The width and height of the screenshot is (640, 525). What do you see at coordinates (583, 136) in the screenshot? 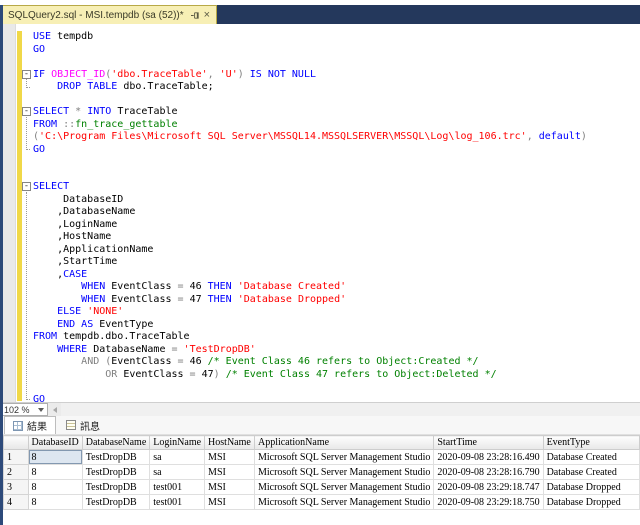
I see `sql-token: )` at bounding box center [583, 136].